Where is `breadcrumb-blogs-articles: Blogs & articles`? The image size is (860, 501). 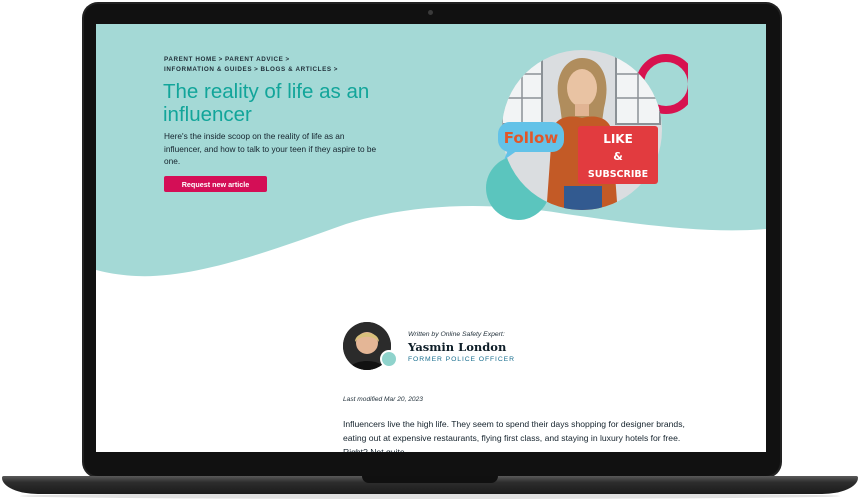 breadcrumb-blogs-articles: Blogs & articles is located at coordinates (295, 70).